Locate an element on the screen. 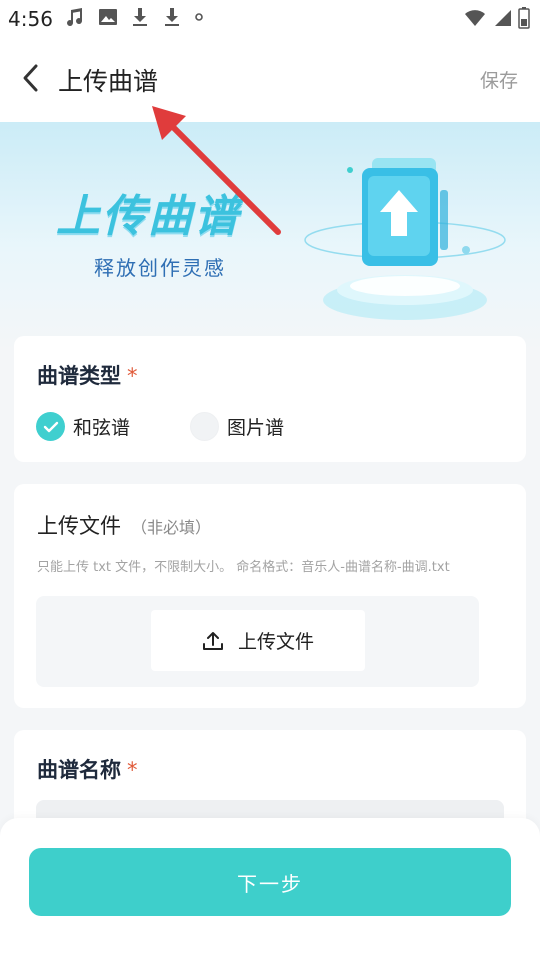 The height and width of the screenshot is (960, 540). image-icon is located at coordinates (108, 17).